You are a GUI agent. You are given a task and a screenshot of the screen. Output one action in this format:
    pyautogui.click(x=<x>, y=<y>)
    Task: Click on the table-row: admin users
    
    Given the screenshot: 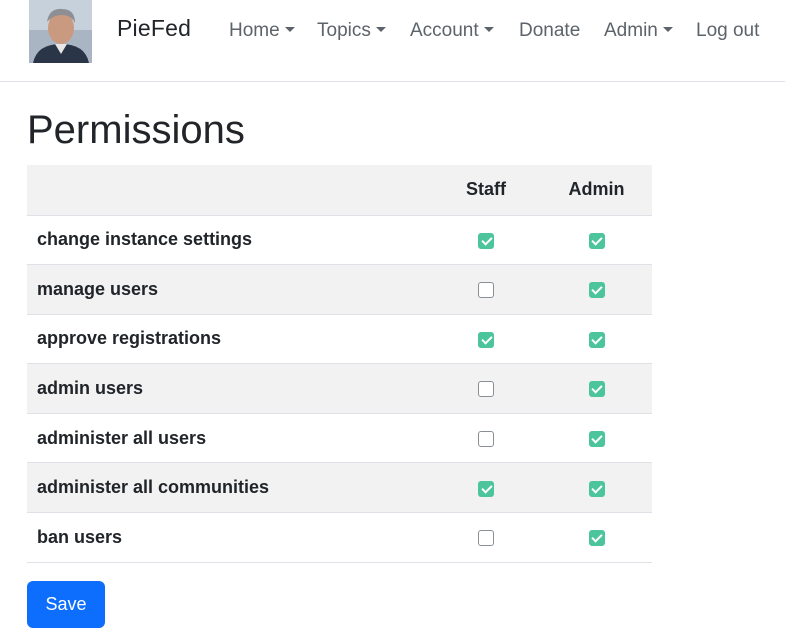 What is the action you would take?
    pyautogui.click(x=339, y=388)
    